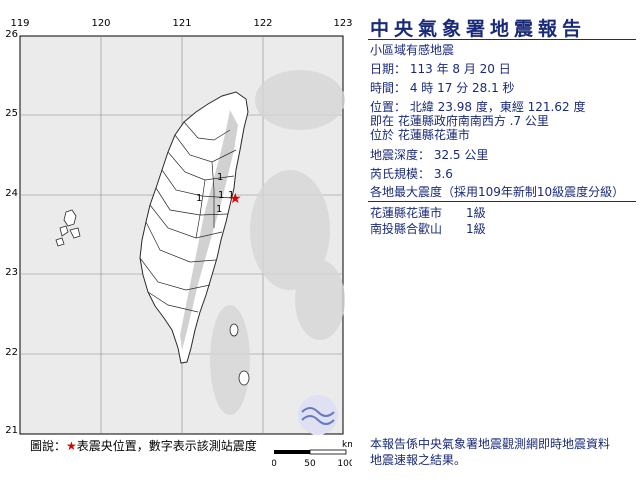 The height and width of the screenshot is (480, 640). What do you see at coordinates (406, 229) in the screenshot?
I see `station-name: 南投縣合歡山` at bounding box center [406, 229].